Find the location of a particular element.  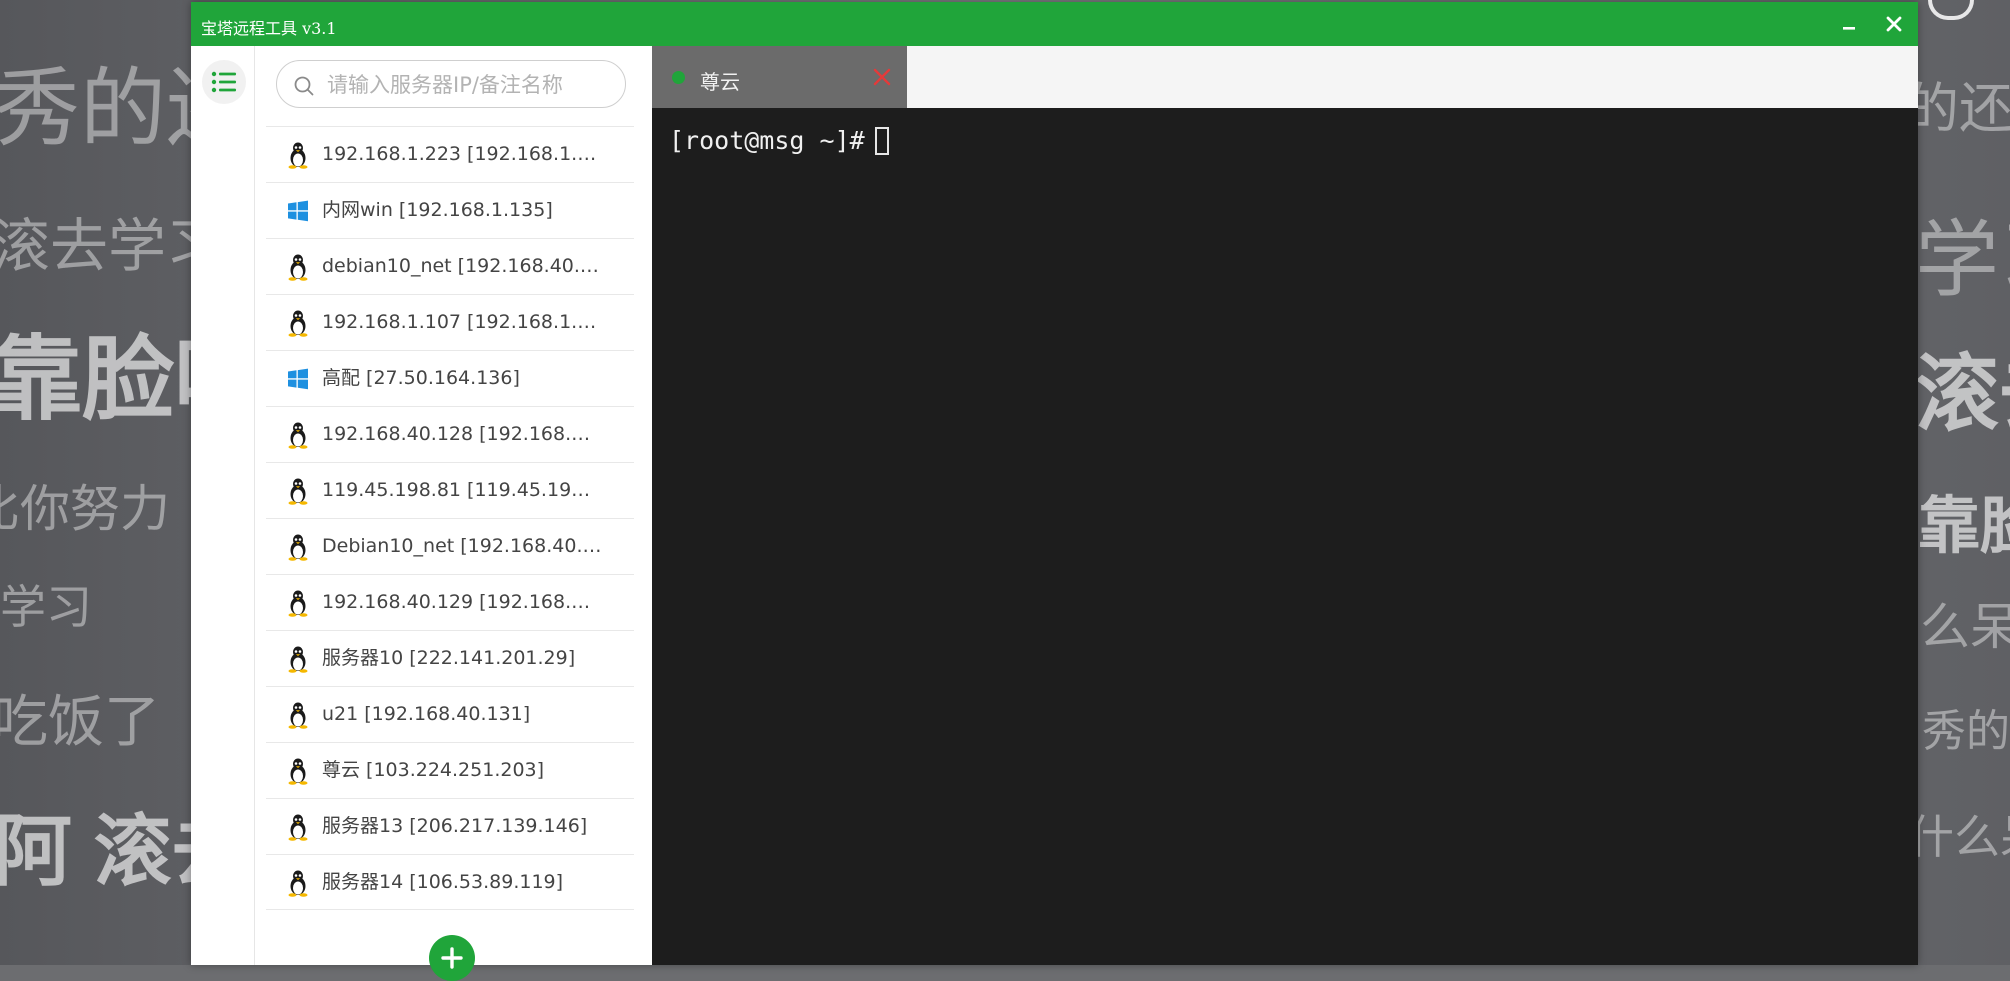

server-label: 服务器13 [206.217.139.146] is located at coordinates (455, 826).